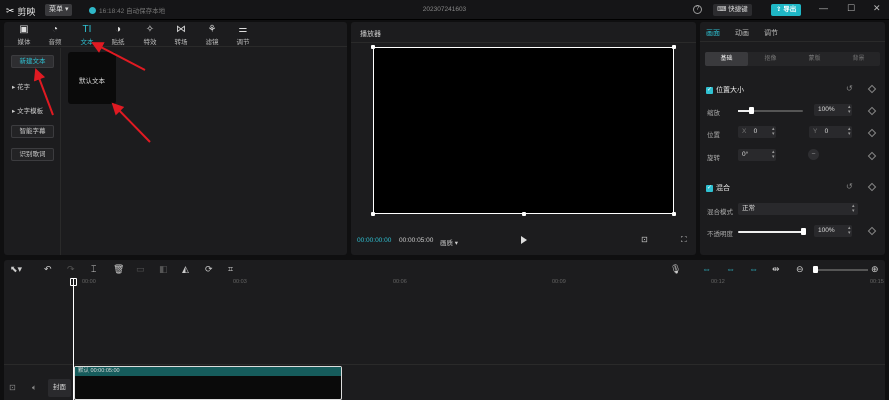 Image resolution: width=889 pixels, height=400 pixels. What do you see at coordinates (684, 240) in the screenshot?
I see `fullscreen-icon: ⛶` at bounding box center [684, 240].